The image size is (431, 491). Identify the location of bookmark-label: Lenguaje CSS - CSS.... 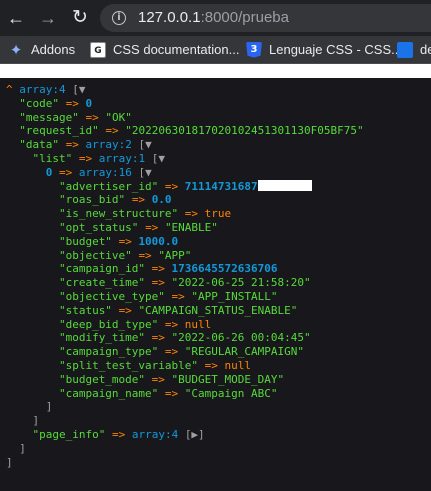
(335, 50).